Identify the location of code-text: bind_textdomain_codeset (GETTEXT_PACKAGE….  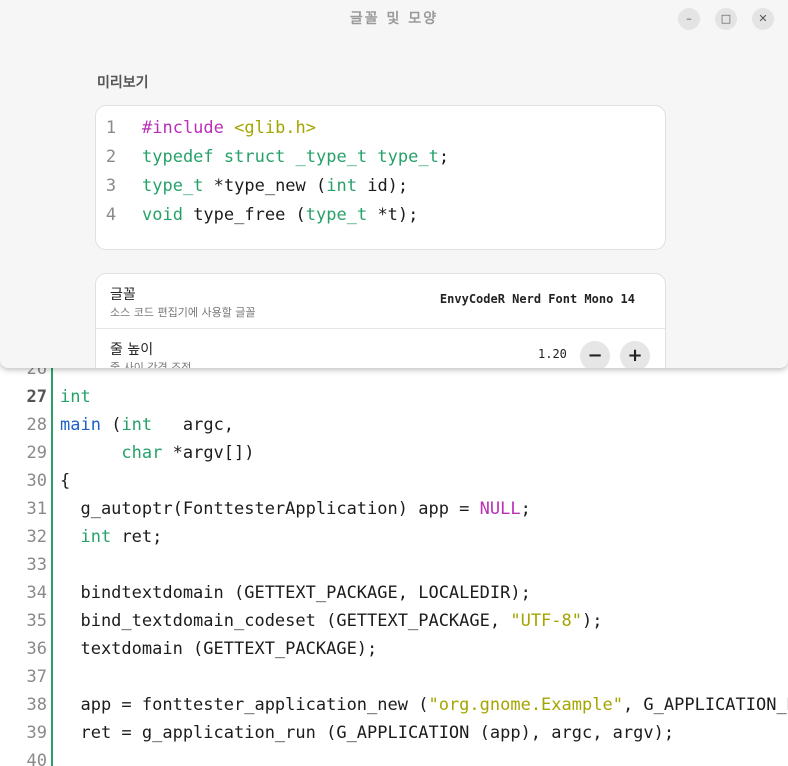
(331, 621).